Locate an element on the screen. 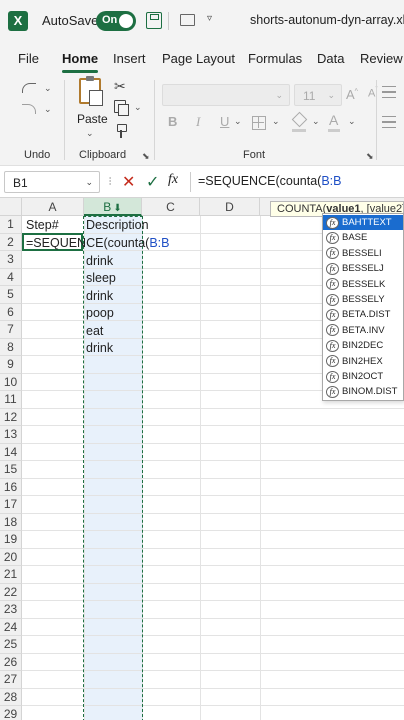 The image size is (404, 720). font-size-dropdown: 11 ⌄ is located at coordinates (318, 95).